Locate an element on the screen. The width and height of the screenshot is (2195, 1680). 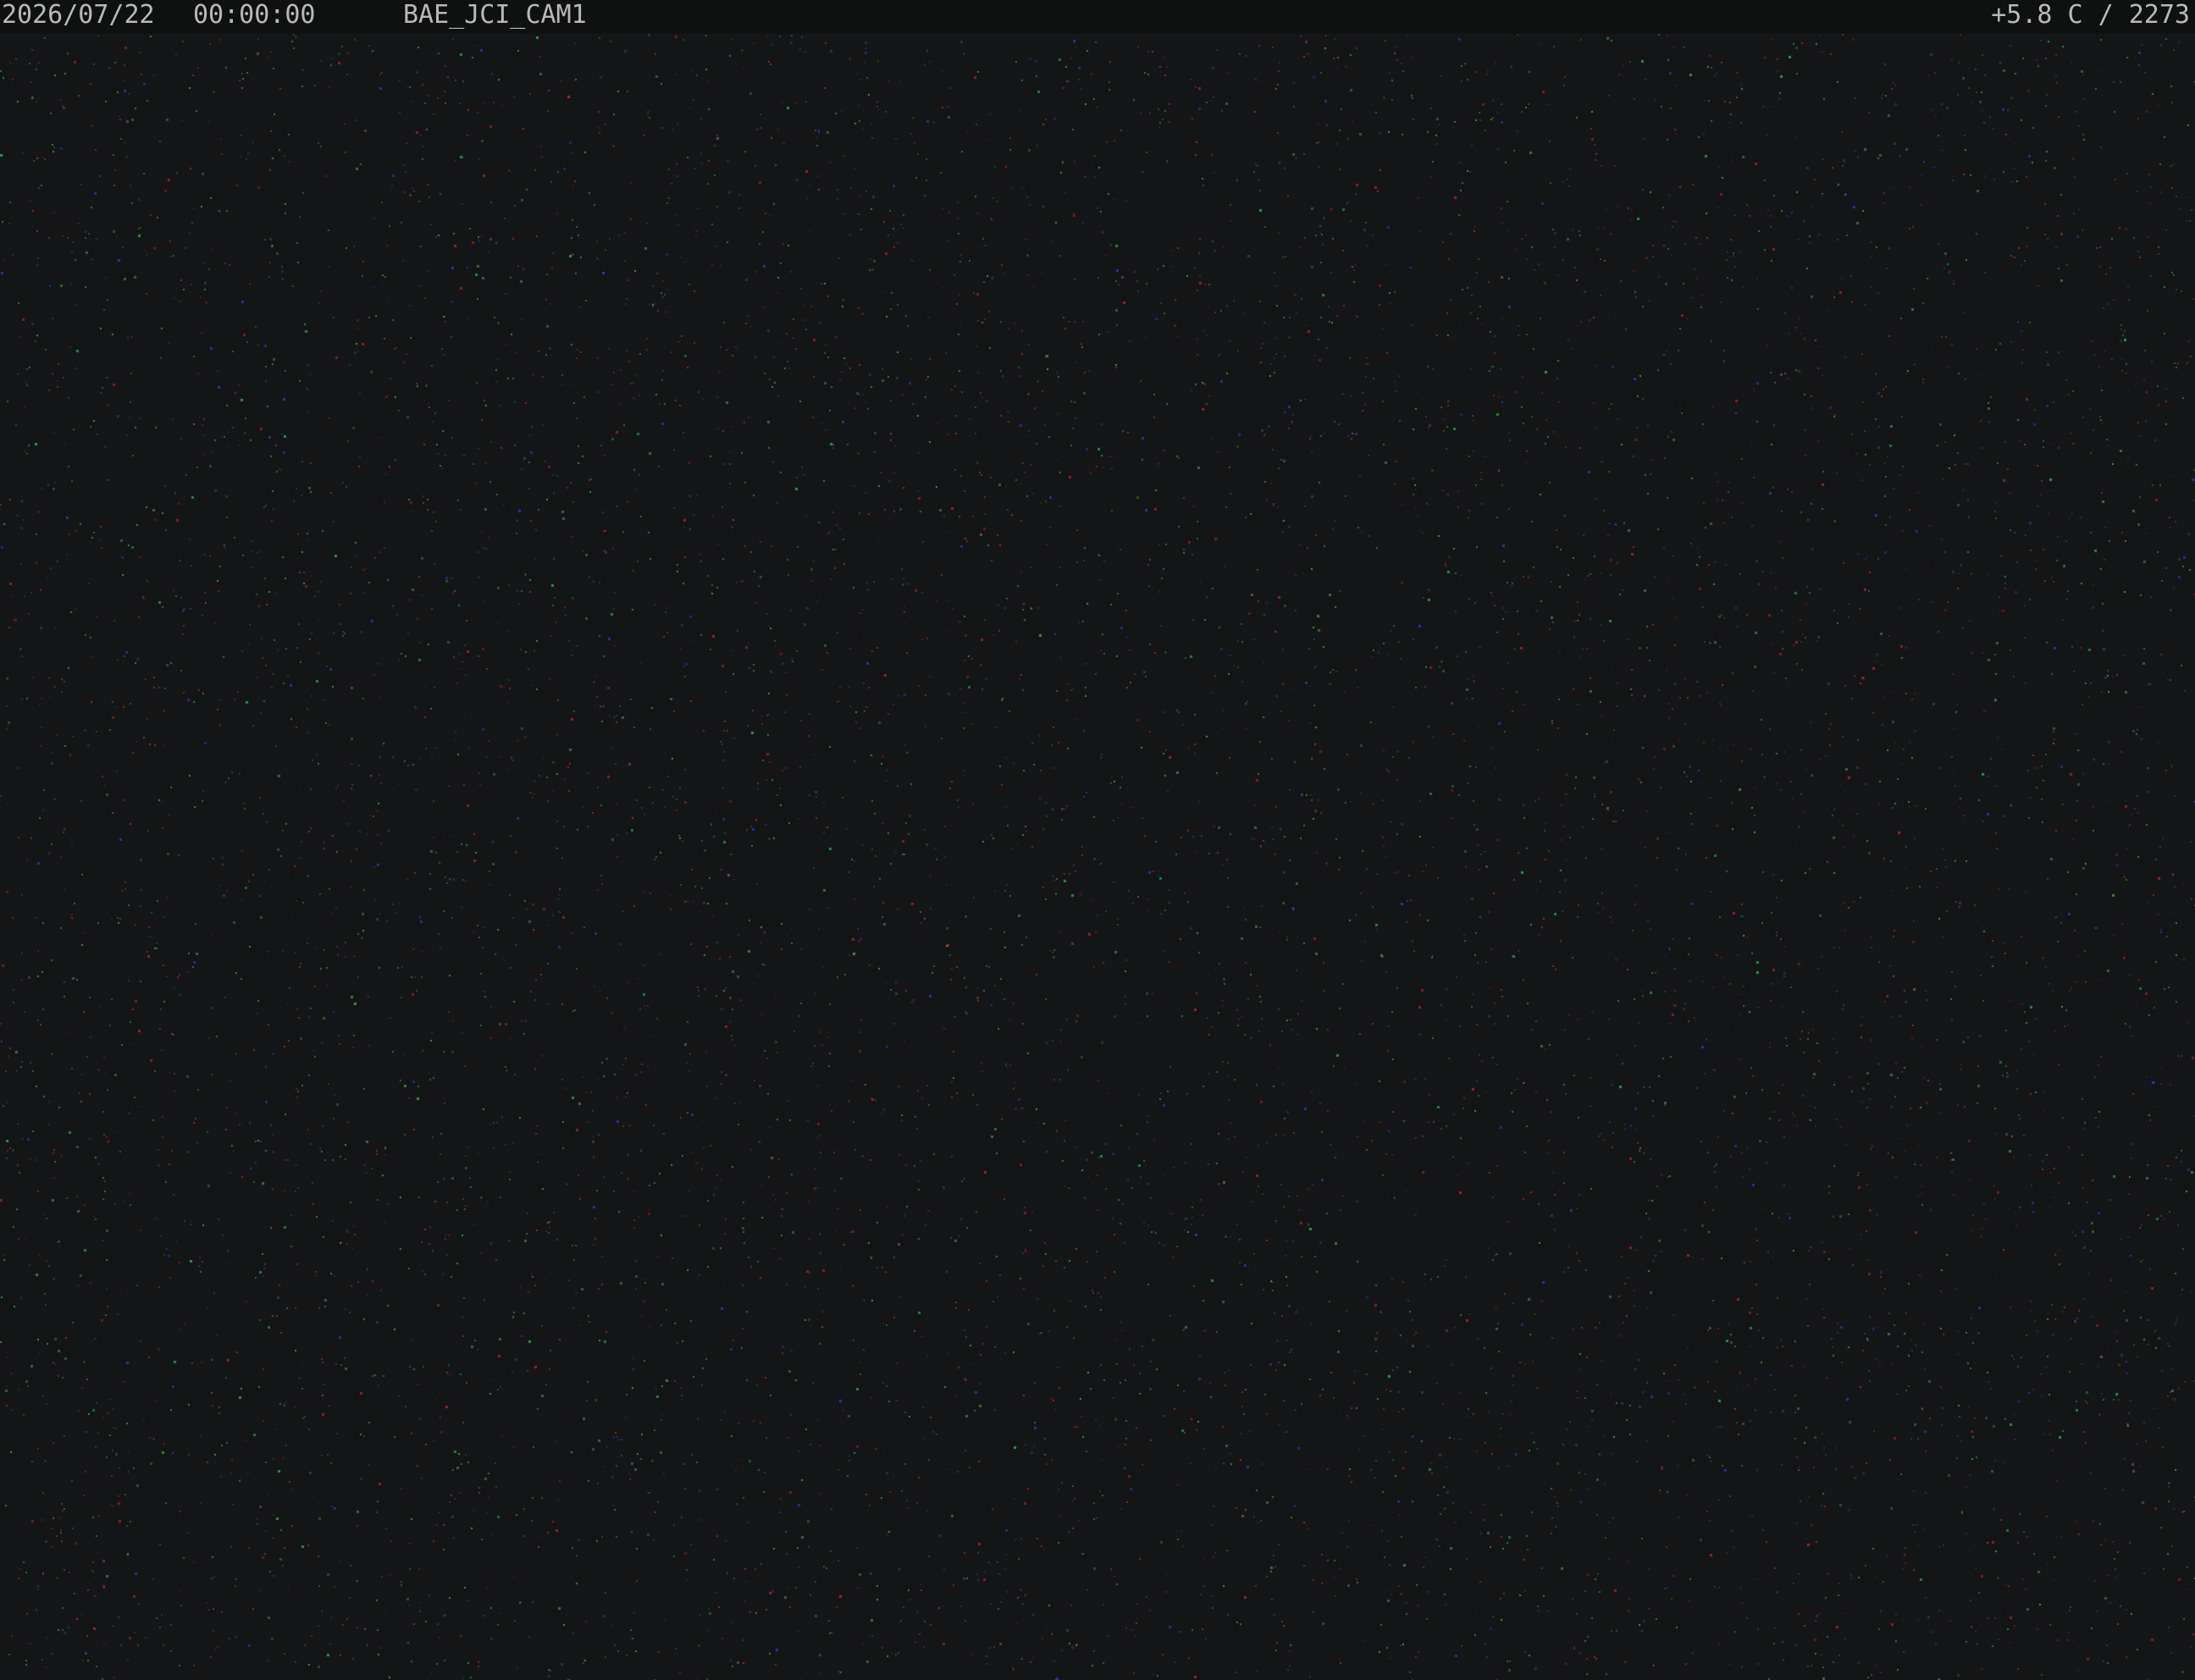
osd-temperature: +5.8 C is located at coordinates (2037, 15).